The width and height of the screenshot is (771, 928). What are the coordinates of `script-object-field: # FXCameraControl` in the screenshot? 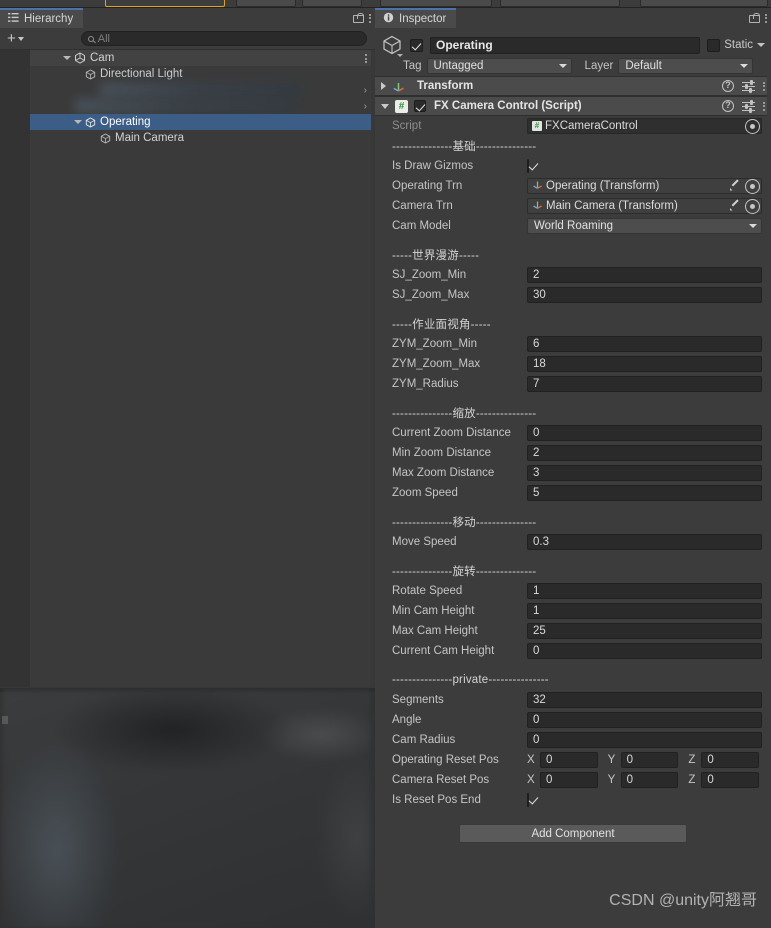 It's located at (644, 126).